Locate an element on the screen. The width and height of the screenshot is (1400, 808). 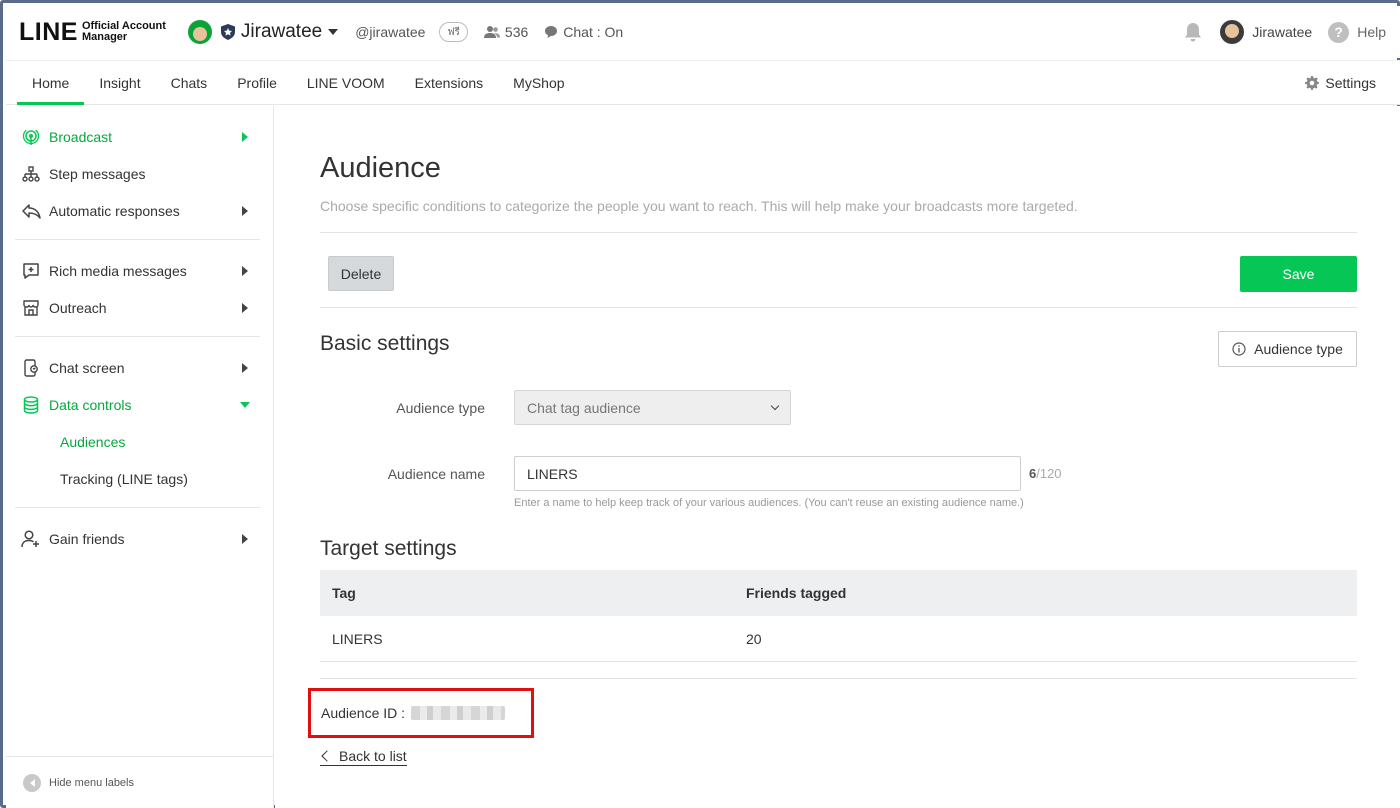
account-handle: @jirawatee is located at coordinates (390, 32).